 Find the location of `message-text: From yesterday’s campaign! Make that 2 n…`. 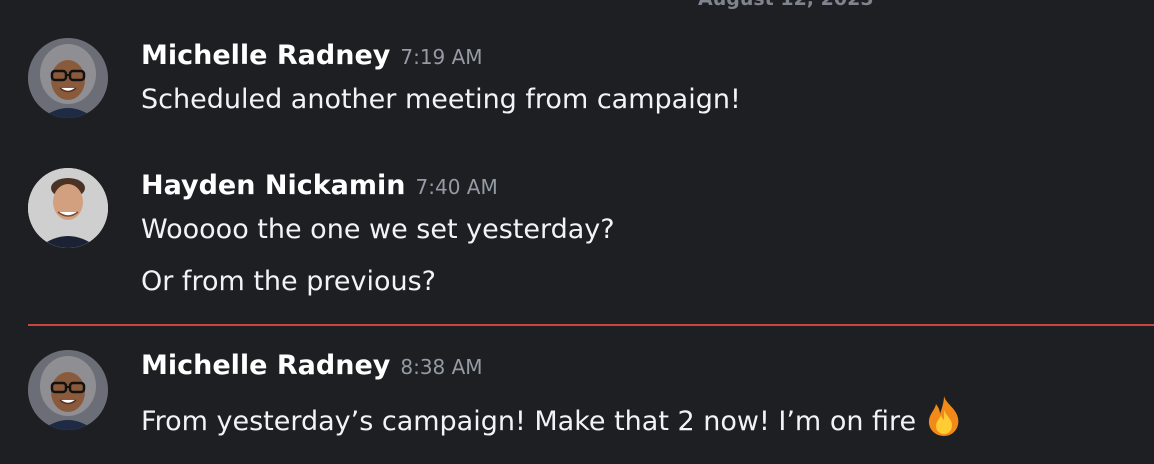

message-text: From yesterday’s campaign! Make that 2 n… is located at coordinates (529, 421).